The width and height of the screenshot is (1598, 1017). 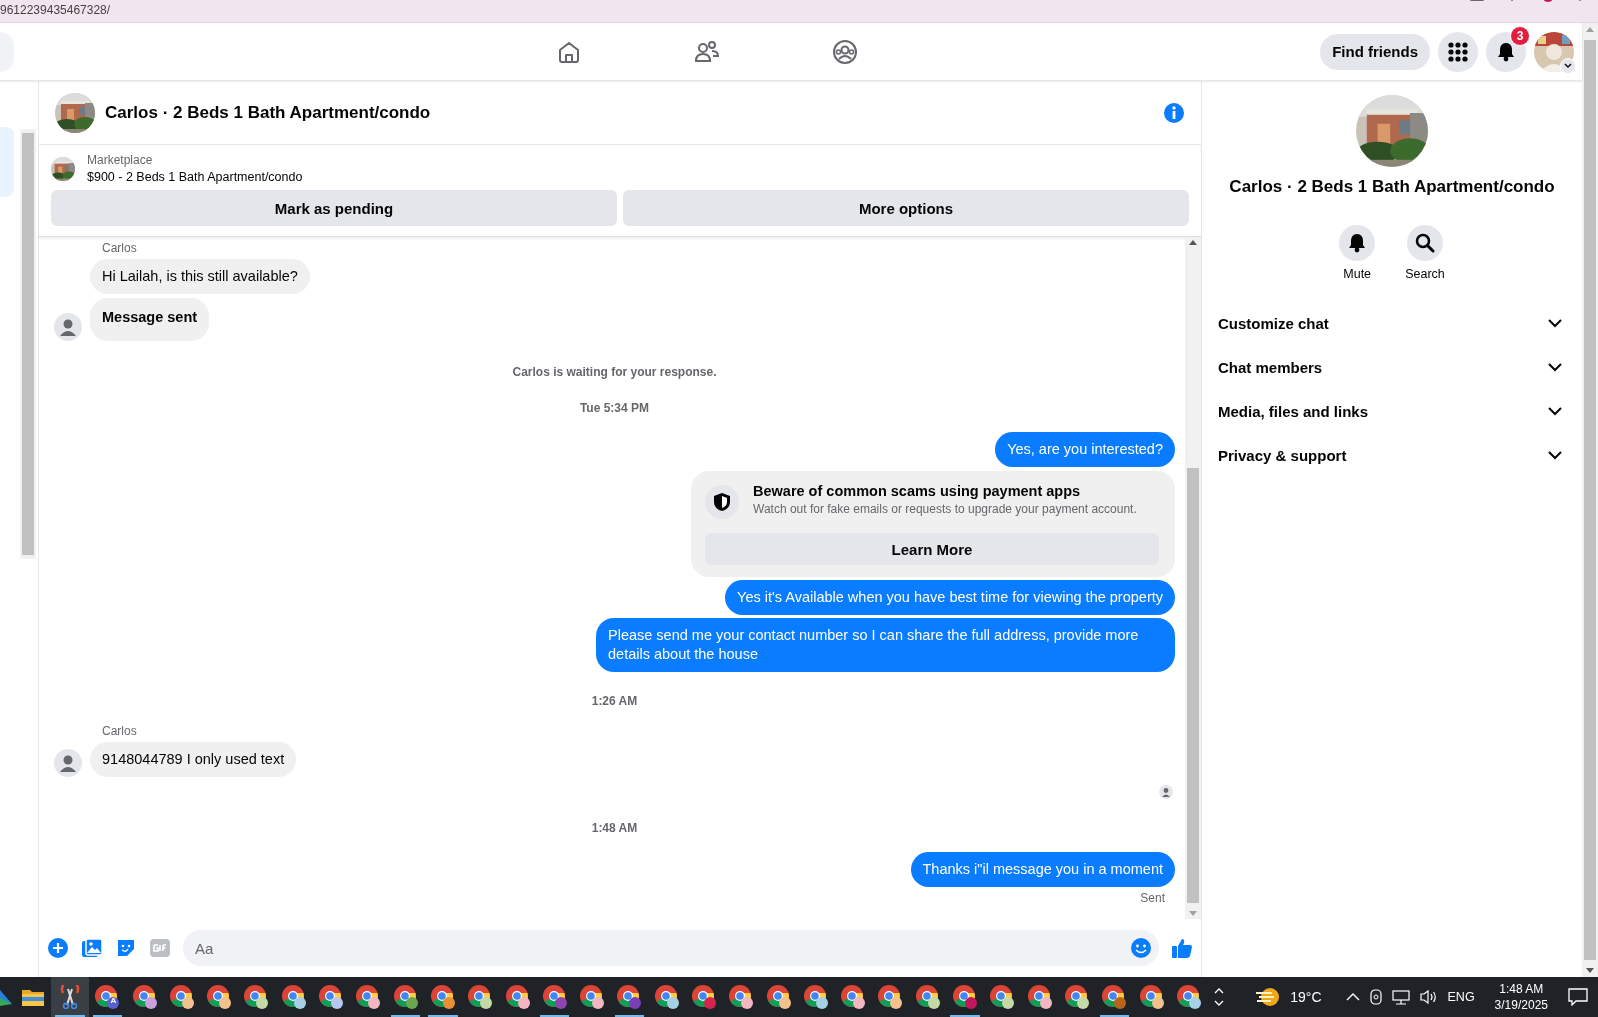 What do you see at coordinates (120, 160) in the screenshot?
I see `listing-source: Marketplace` at bounding box center [120, 160].